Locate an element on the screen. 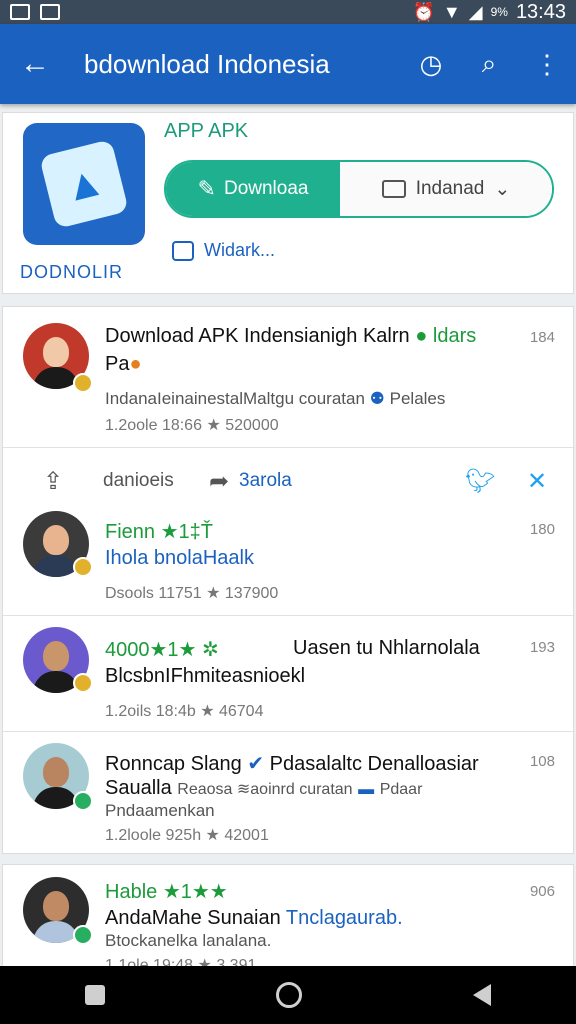 Image resolution: width=576 pixels, height=1024 pixels. forward-icon: ➦ is located at coordinates (219, 481).